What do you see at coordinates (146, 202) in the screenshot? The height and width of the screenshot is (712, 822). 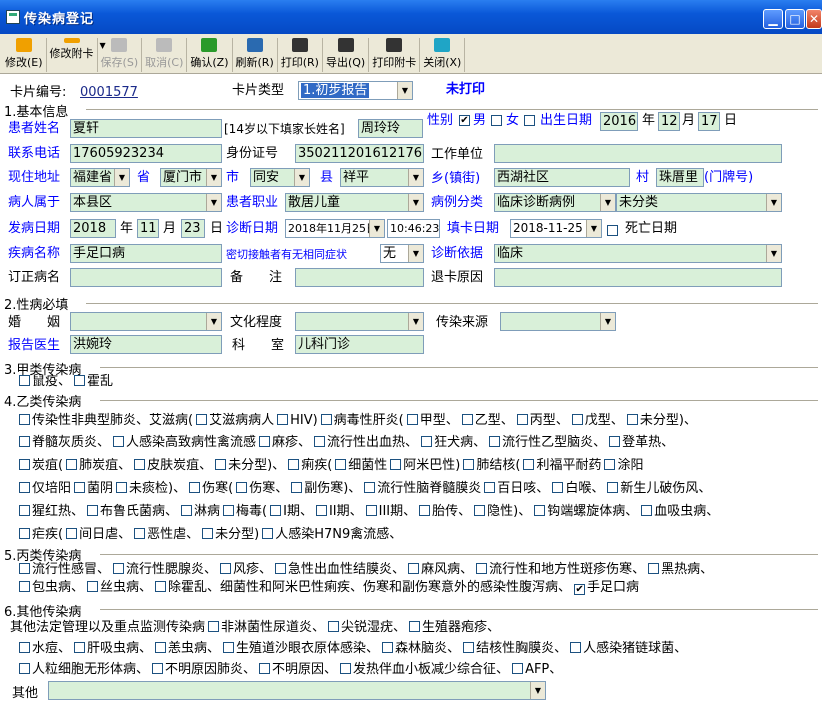 I see `belong-select: 本县区 ▼` at bounding box center [146, 202].